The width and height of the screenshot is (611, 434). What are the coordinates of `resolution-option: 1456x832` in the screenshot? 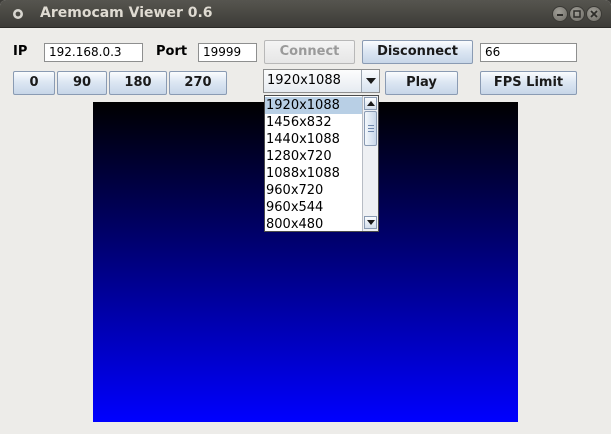 It's located at (313, 122).